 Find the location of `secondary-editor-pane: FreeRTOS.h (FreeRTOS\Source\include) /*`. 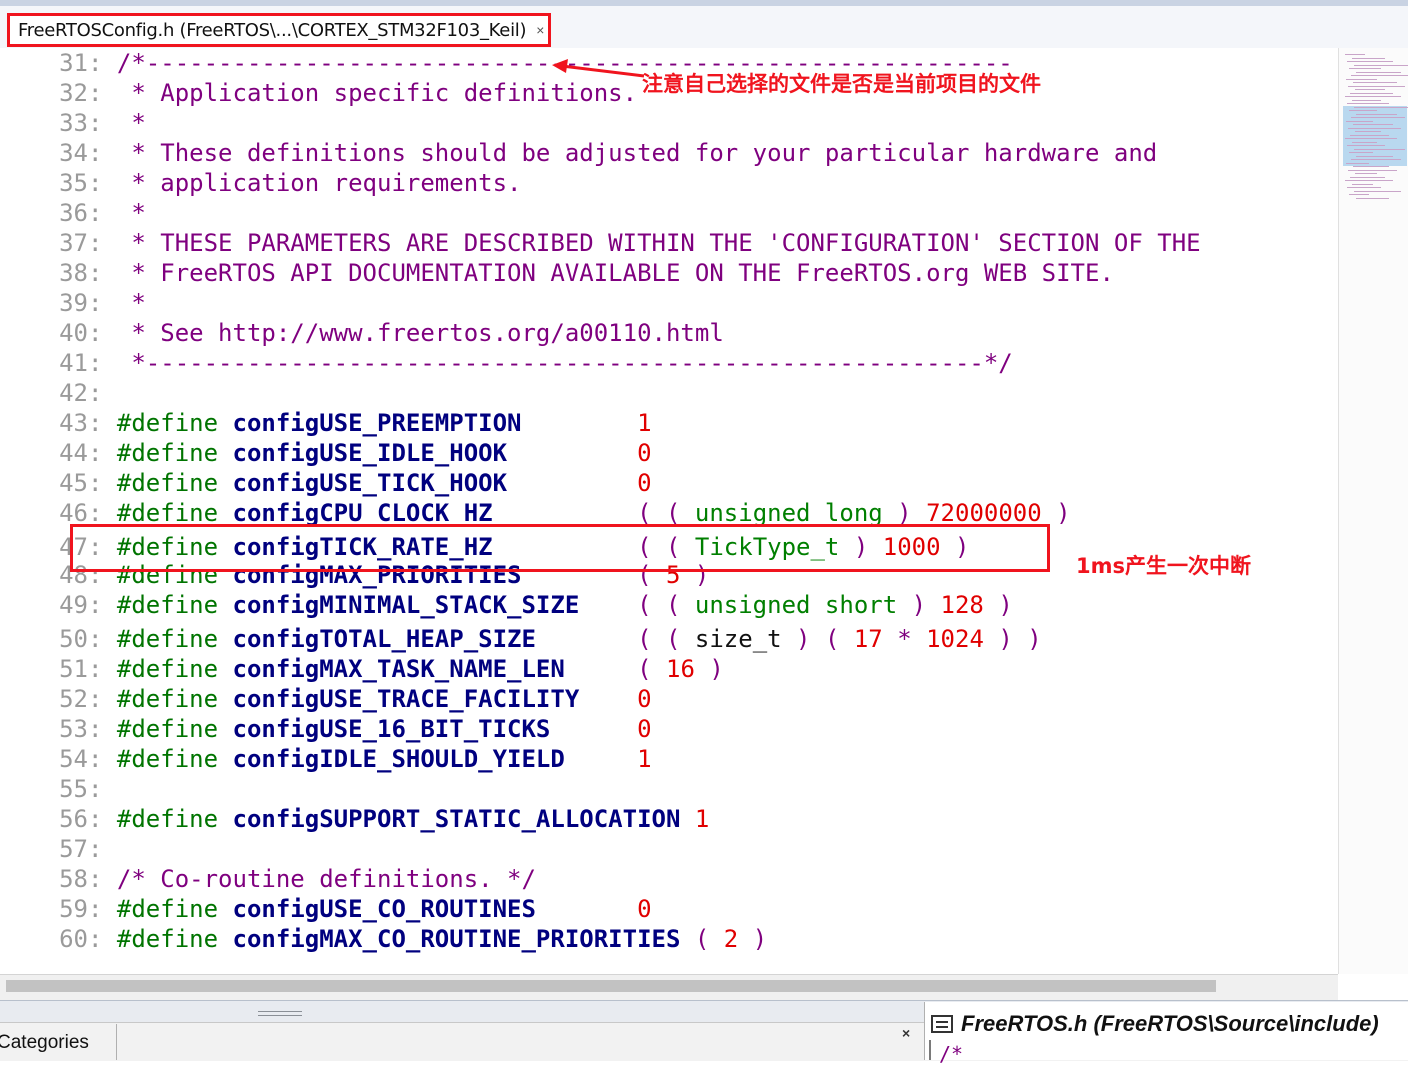

secondary-editor-pane: FreeRTOS.h (FreeRTOS\Source\include) /* is located at coordinates (1166, 1034).